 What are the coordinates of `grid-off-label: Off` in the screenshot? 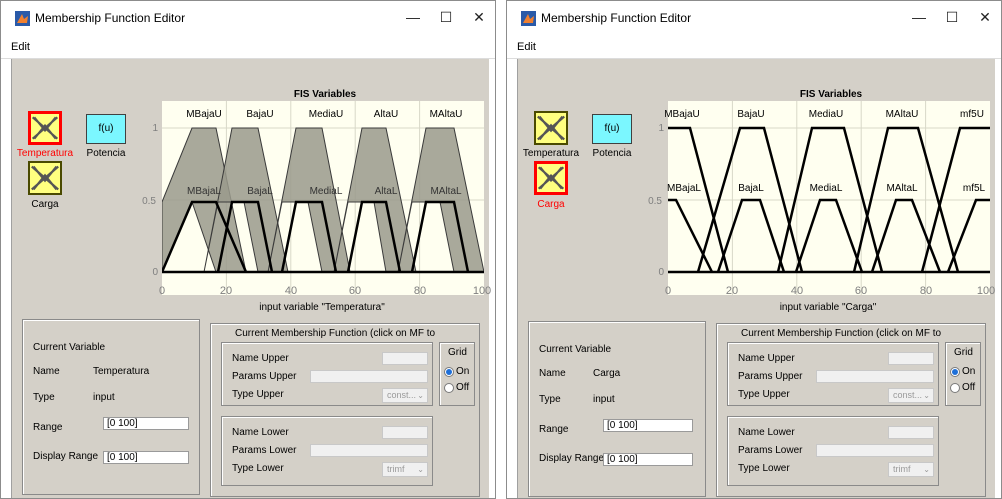 It's located at (463, 387).